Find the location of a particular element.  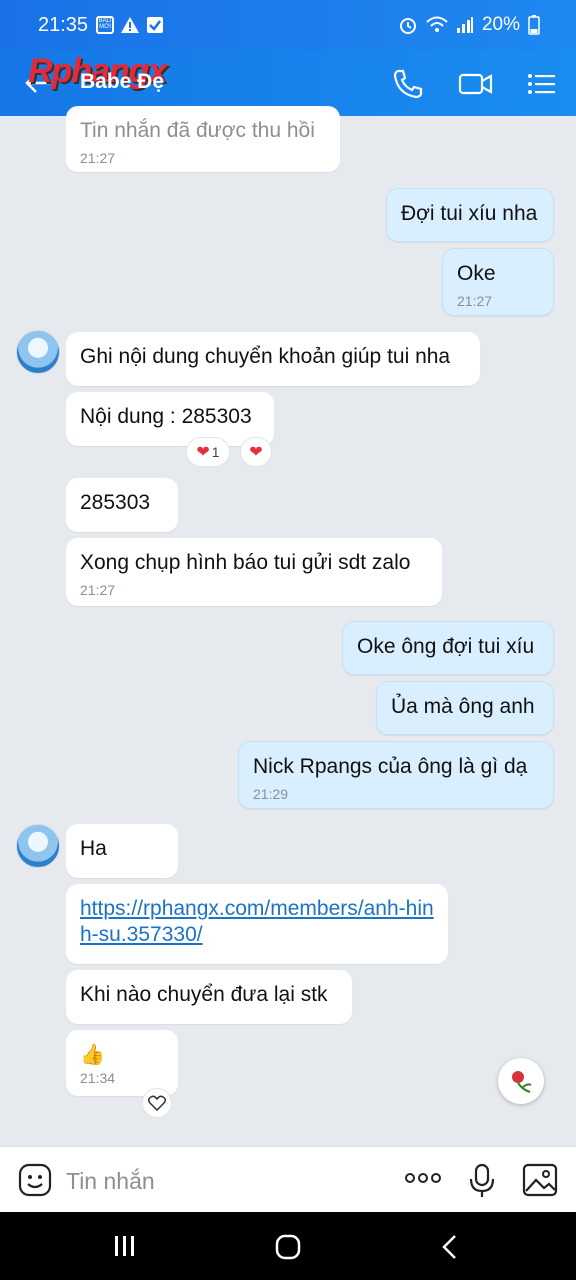

message-text: Ha is located at coordinates (93, 848).